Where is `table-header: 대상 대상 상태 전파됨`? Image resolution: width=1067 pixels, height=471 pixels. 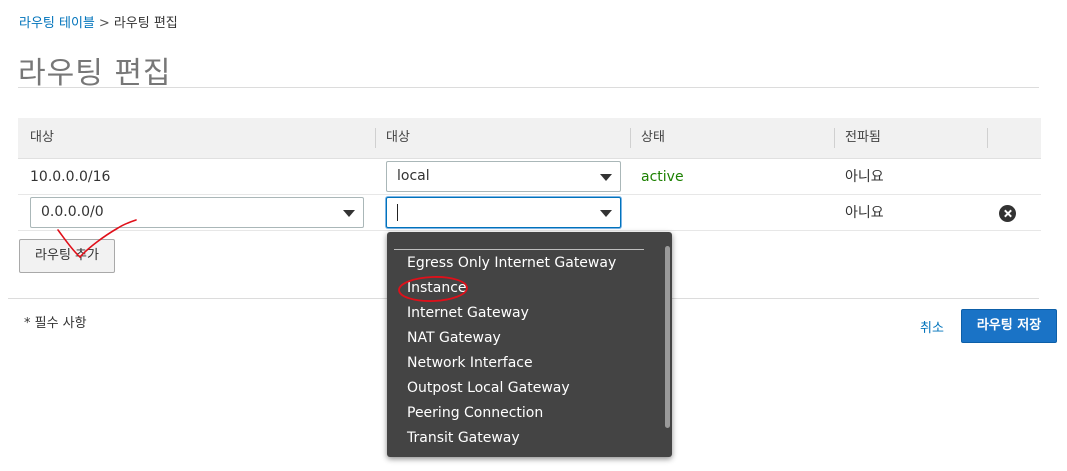
table-header: 대상 대상 상태 전파됨 is located at coordinates (529, 138).